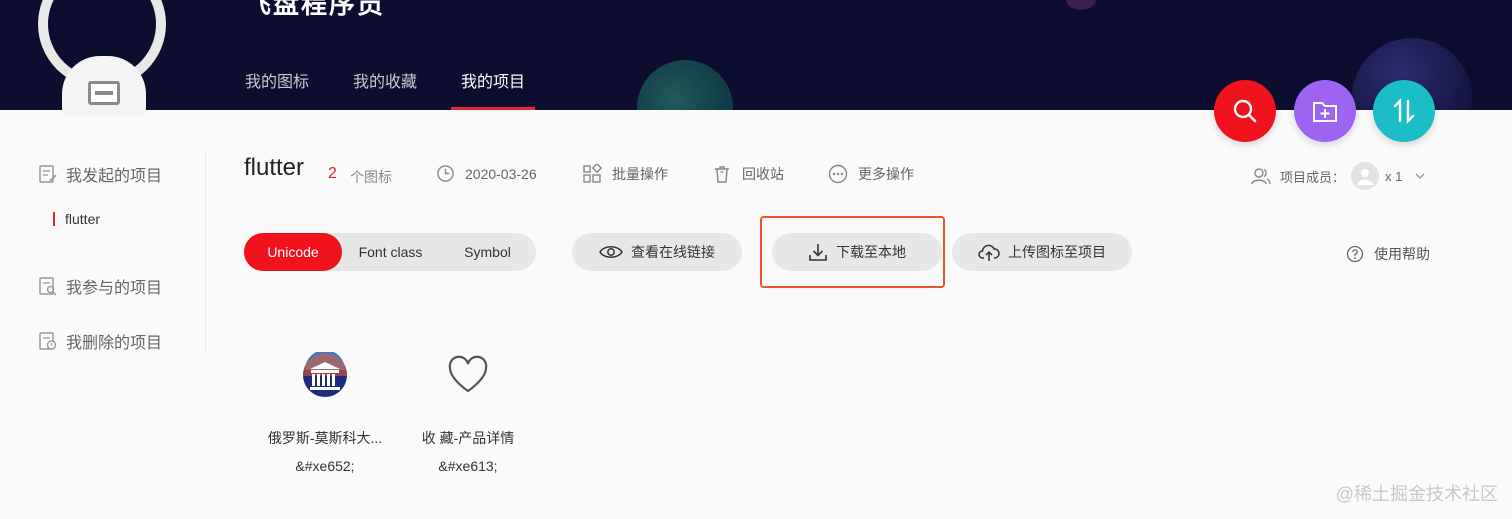  I want to click on grid-icon, so click(592, 173).